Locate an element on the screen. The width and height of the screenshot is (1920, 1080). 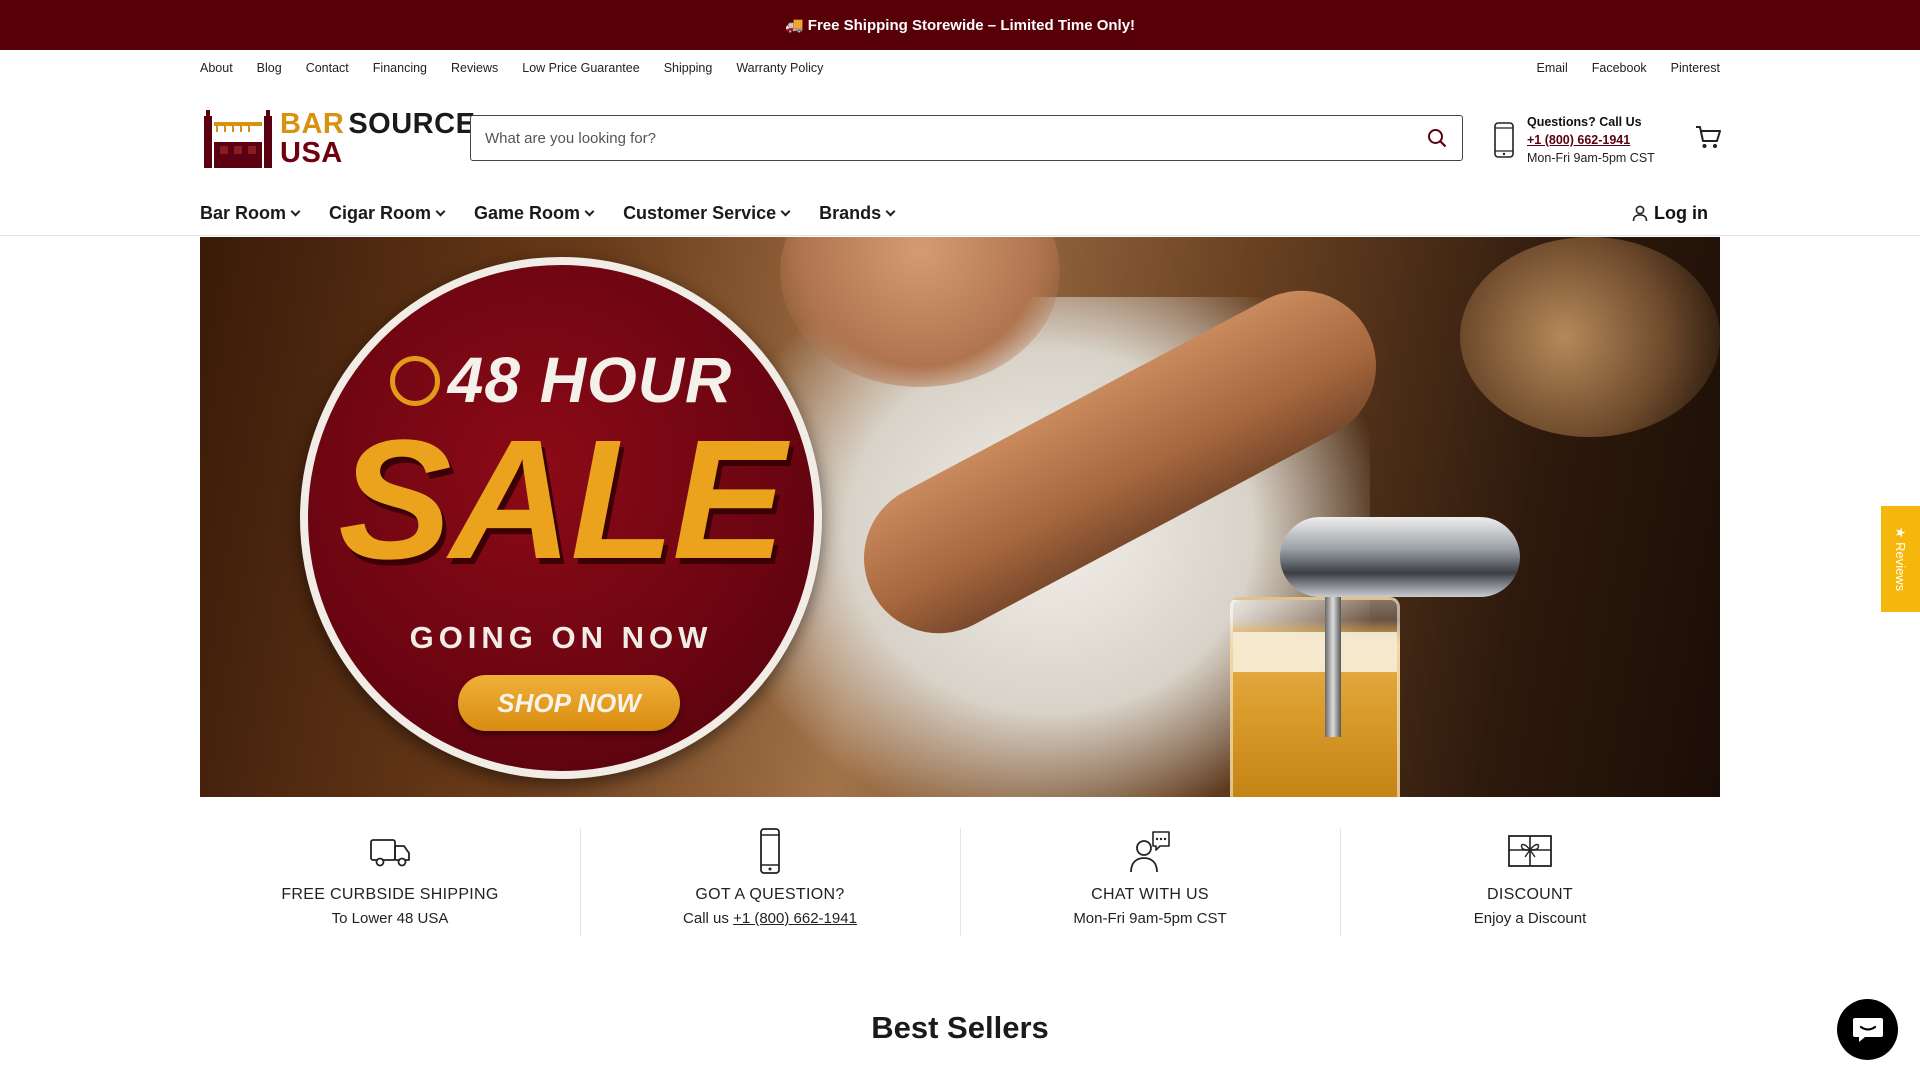
reviews-tab-label: ★ Reviews is located at coordinates (1901, 559).